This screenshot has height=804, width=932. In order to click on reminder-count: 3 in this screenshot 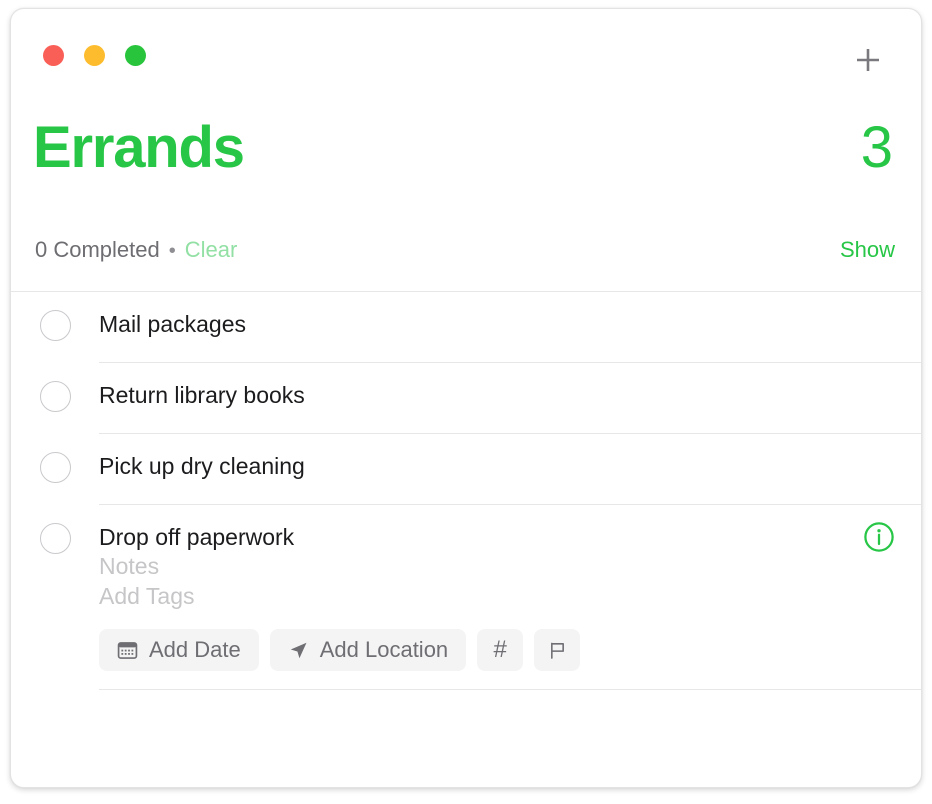, I will do `click(876, 147)`.